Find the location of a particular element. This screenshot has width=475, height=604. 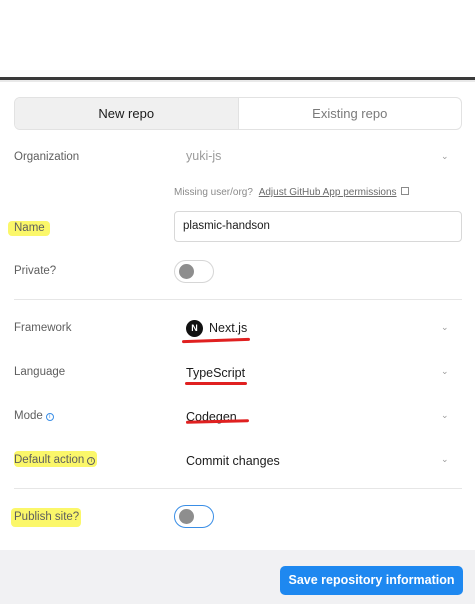

tab-new-repo: New repo is located at coordinates (127, 113).